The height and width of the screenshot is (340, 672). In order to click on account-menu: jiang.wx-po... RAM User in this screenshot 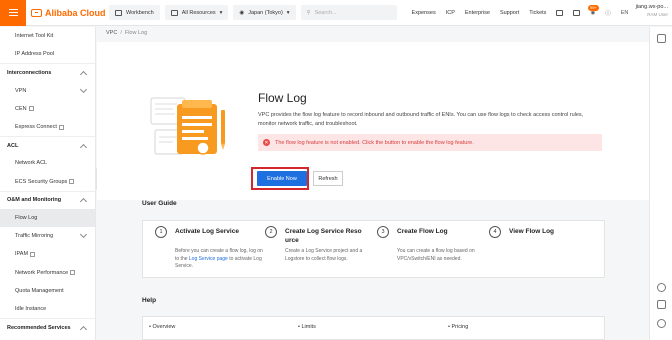, I will do `click(652, 11)`.